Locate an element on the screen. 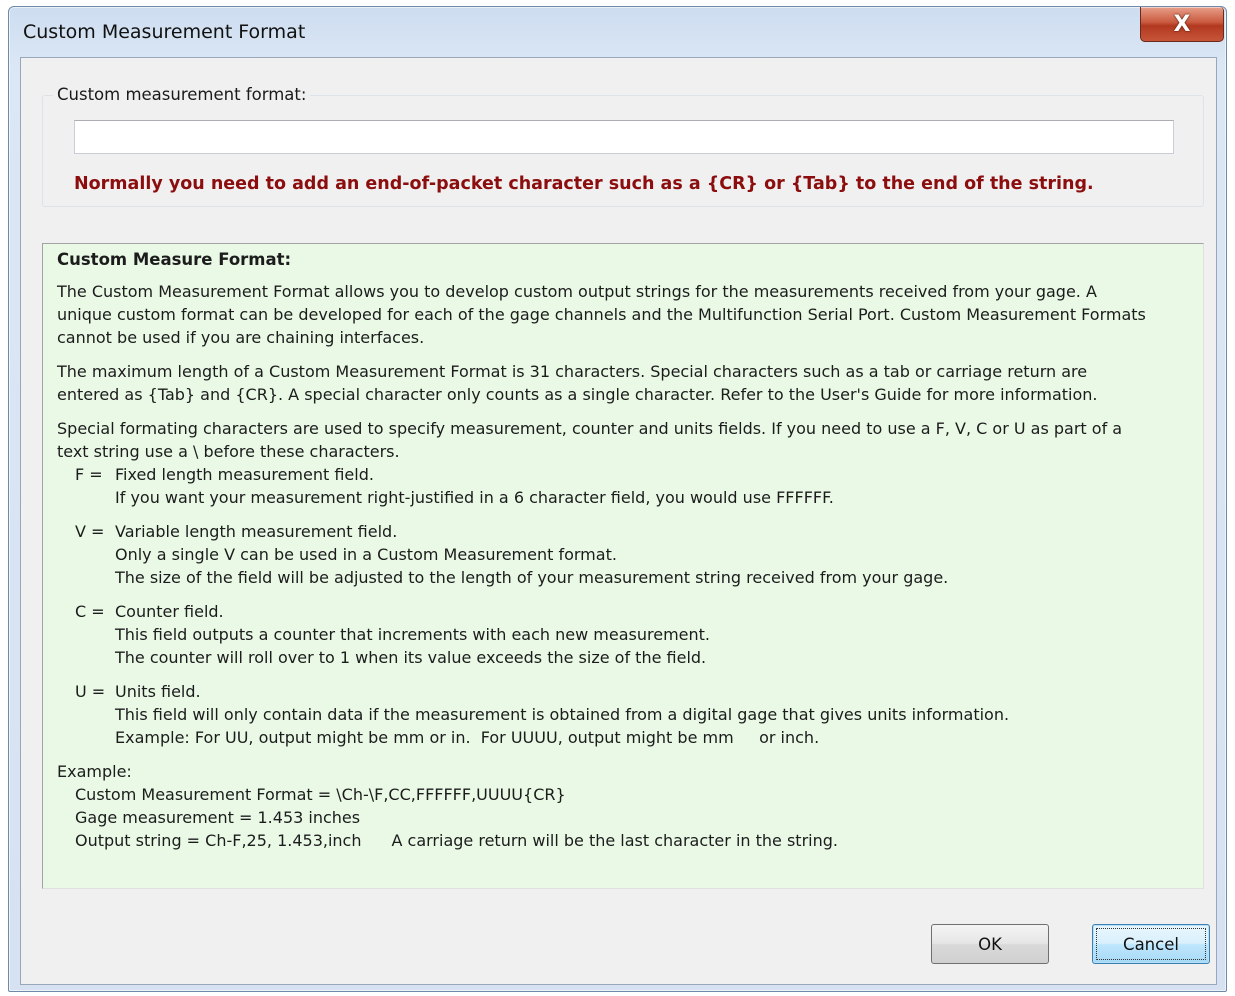 The height and width of the screenshot is (996, 1235). example-output: Output string = Ch-F,25, 1.453,inch is located at coordinates (218, 840).